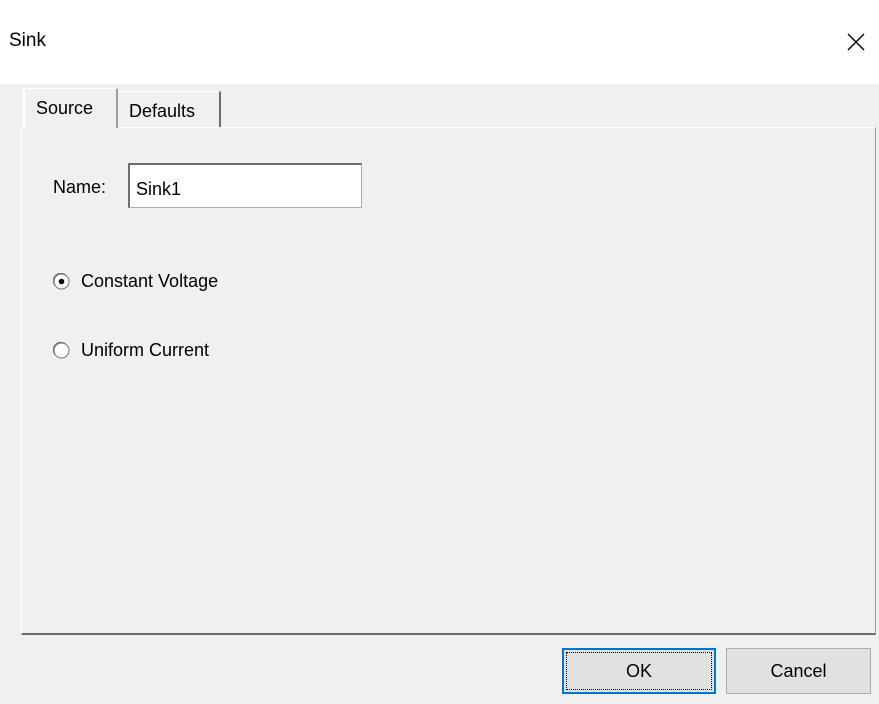 This screenshot has width=879, height=704. Describe the element at coordinates (439, 42) in the screenshot. I see `title-bar: Sink` at that location.